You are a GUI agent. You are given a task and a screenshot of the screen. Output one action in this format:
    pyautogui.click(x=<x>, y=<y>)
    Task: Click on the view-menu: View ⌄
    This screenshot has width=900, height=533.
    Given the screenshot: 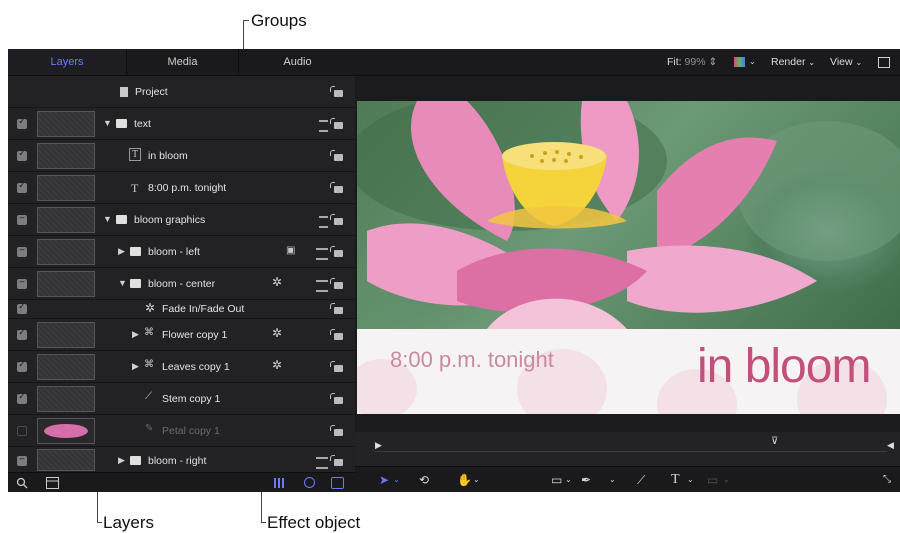 What is the action you would take?
    pyautogui.click(x=846, y=62)
    